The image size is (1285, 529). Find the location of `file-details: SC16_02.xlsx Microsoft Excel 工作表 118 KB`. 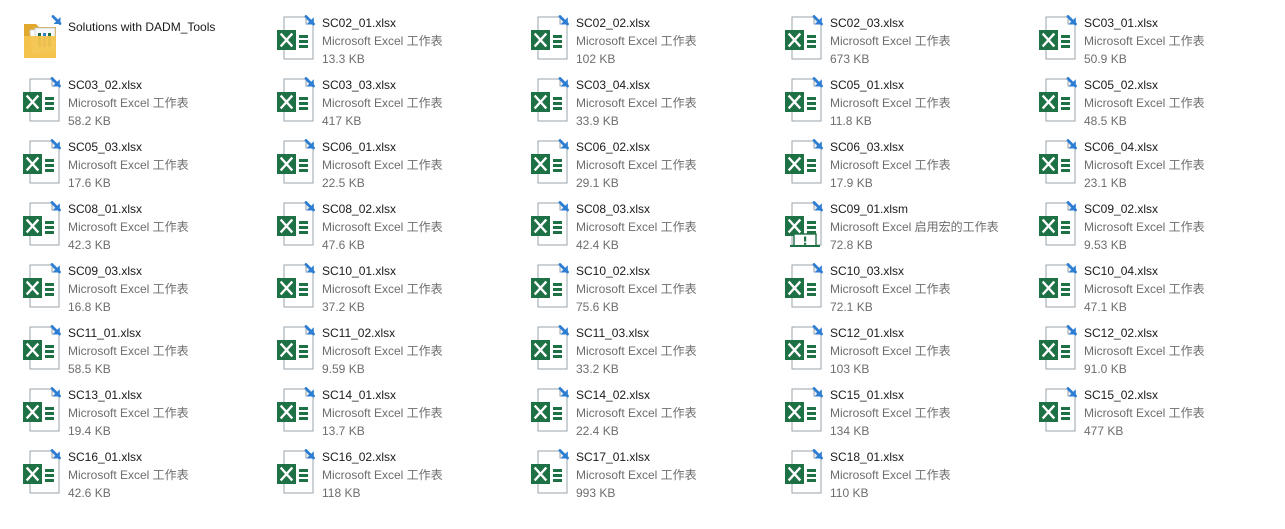

file-details: SC16_02.xlsx Microsoft Excel 工作表 118 KB is located at coordinates (422, 475).